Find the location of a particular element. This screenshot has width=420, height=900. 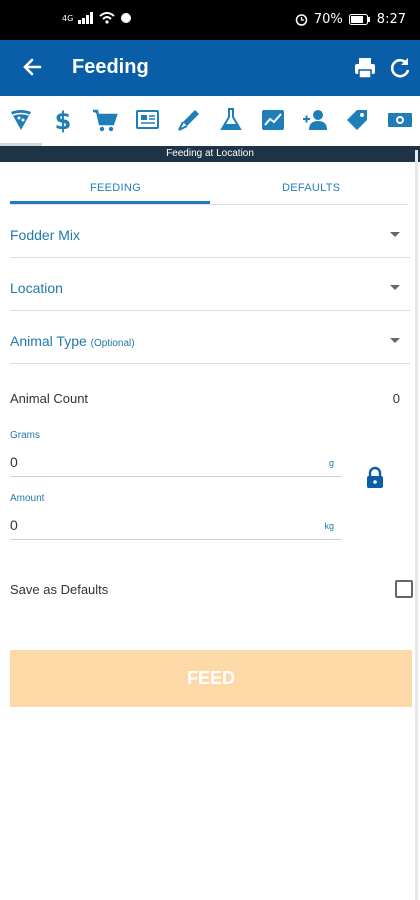

print-button is located at coordinates (365, 68).